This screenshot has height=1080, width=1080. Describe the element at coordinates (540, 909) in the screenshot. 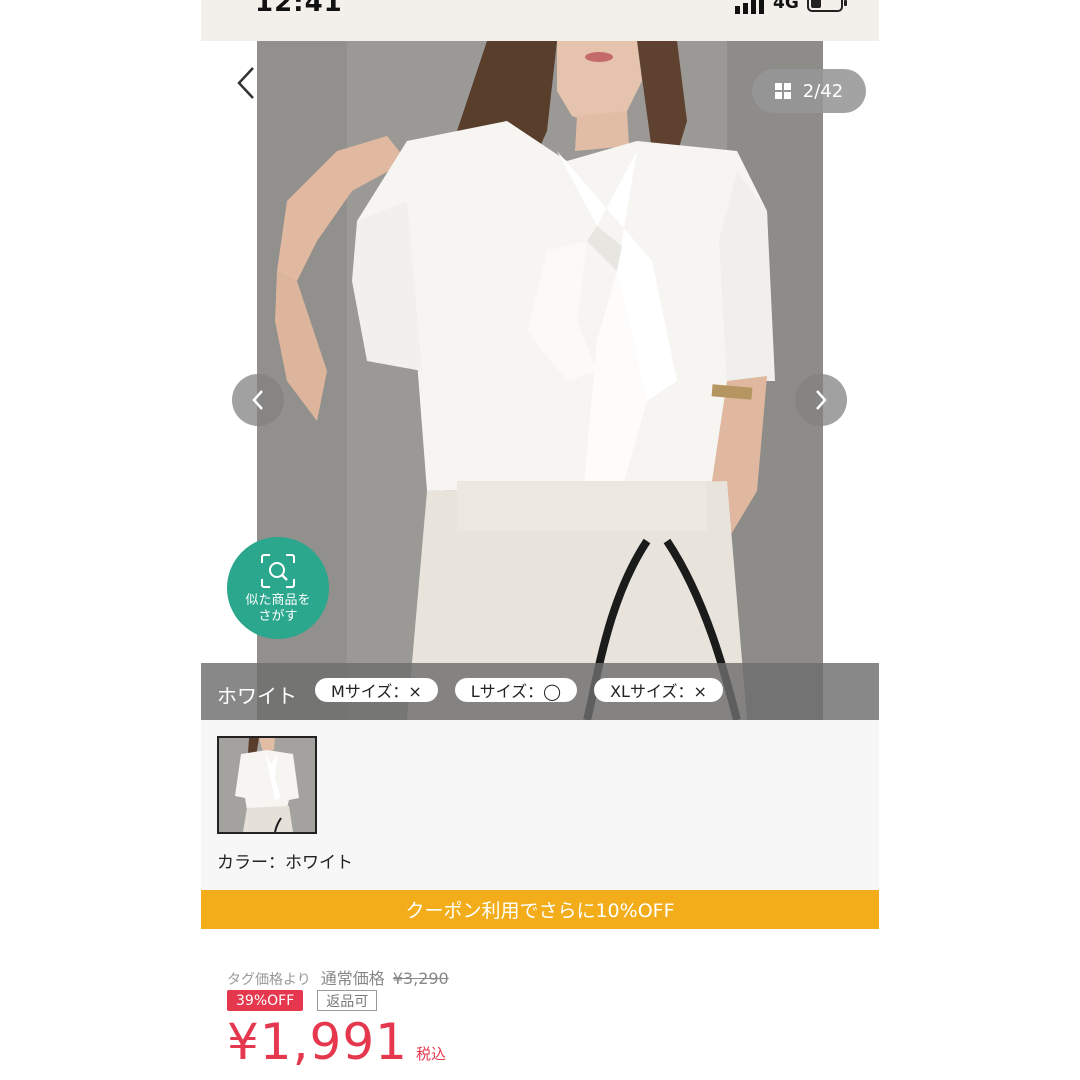

I see `coupon-banner: クーポン利用でさらに10%OFF` at that location.